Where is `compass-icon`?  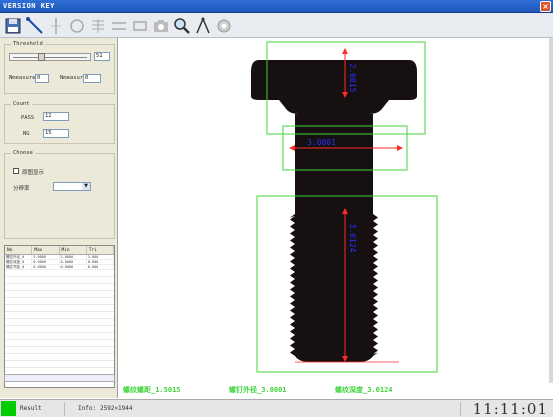 compass-icon is located at coordinates (203, 26).